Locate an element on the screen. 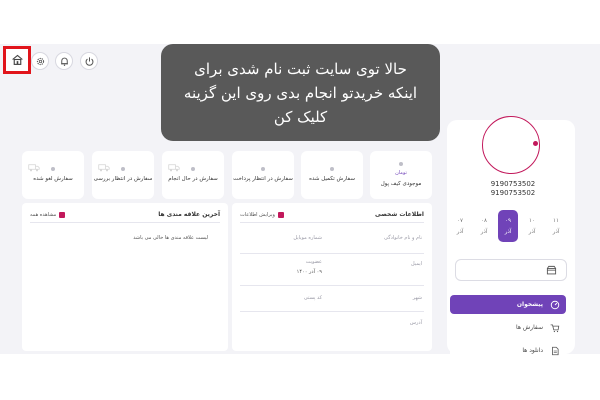 This screenshot has height=400, width=600. card-label: سفارش لغو شده is located at coordinates (53, 179).